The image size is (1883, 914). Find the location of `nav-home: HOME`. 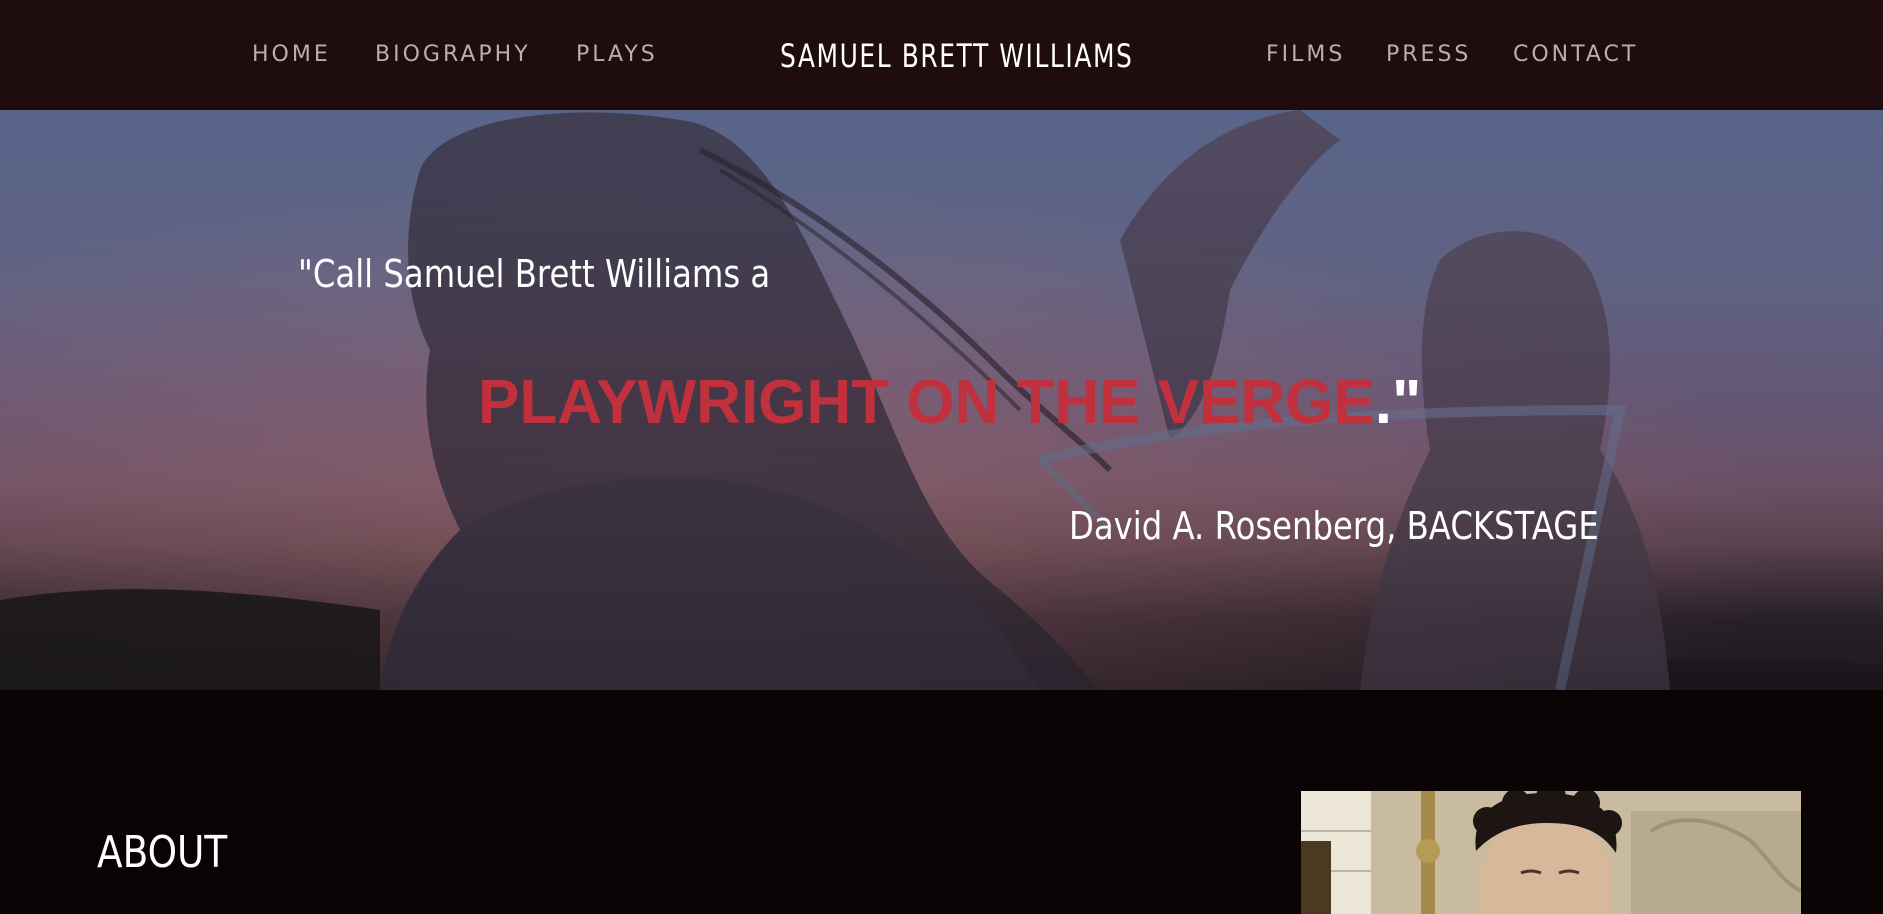

nav-home: HOME is located at coordinates (291, 55).